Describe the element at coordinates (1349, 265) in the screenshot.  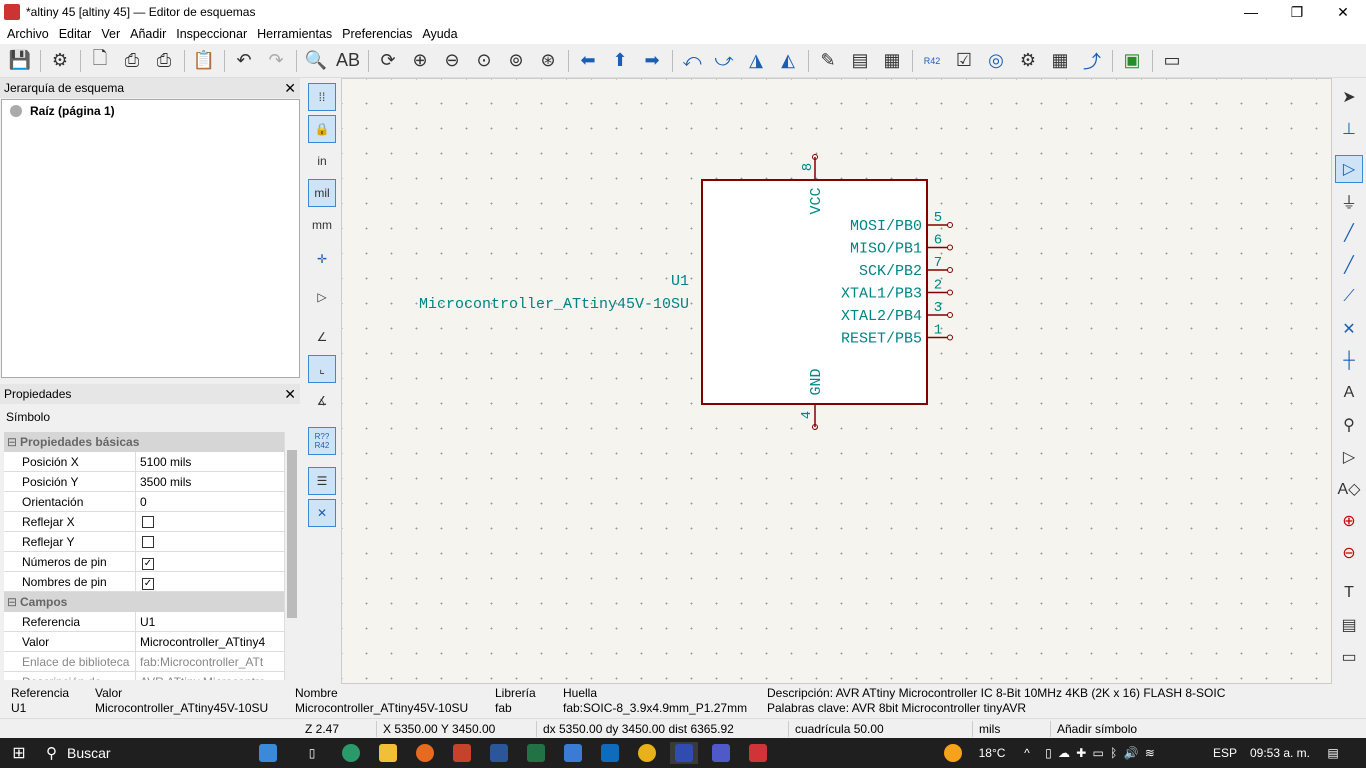
I see `add-bus-icon: ╱` at that location.